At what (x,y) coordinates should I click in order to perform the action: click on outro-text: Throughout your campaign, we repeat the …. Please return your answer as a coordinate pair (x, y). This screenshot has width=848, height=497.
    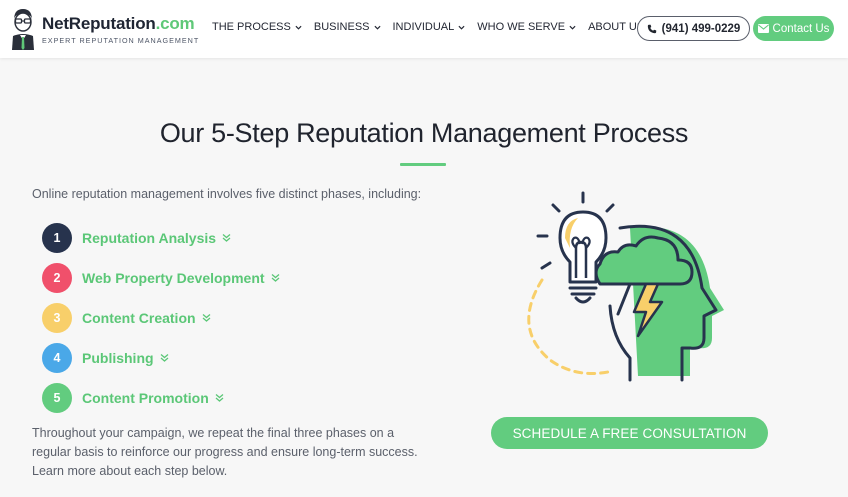
    Looking at the image, I should click on (225, 452).